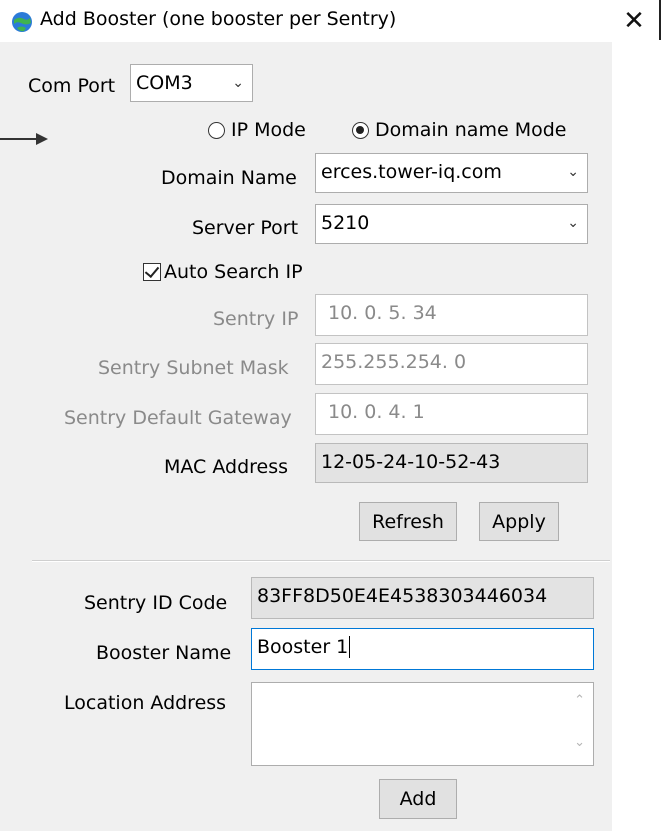  What do you see at coordinates (152, 272) in the screenshot?
I see `checkbox-checked-icon` at bounding box center [152, 272].